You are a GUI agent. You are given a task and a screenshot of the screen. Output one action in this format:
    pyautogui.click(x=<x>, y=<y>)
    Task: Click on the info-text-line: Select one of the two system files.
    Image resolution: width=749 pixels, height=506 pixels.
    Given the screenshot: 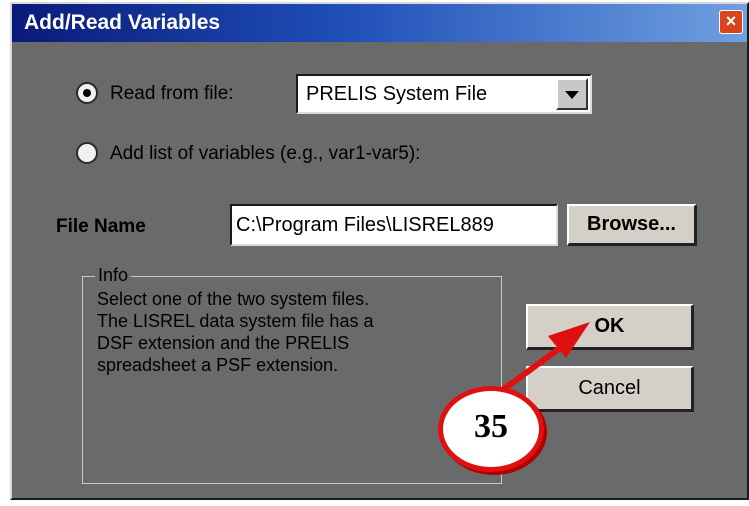 What is the action you would take?
    pyautogui.click(x=233, y=299)
    